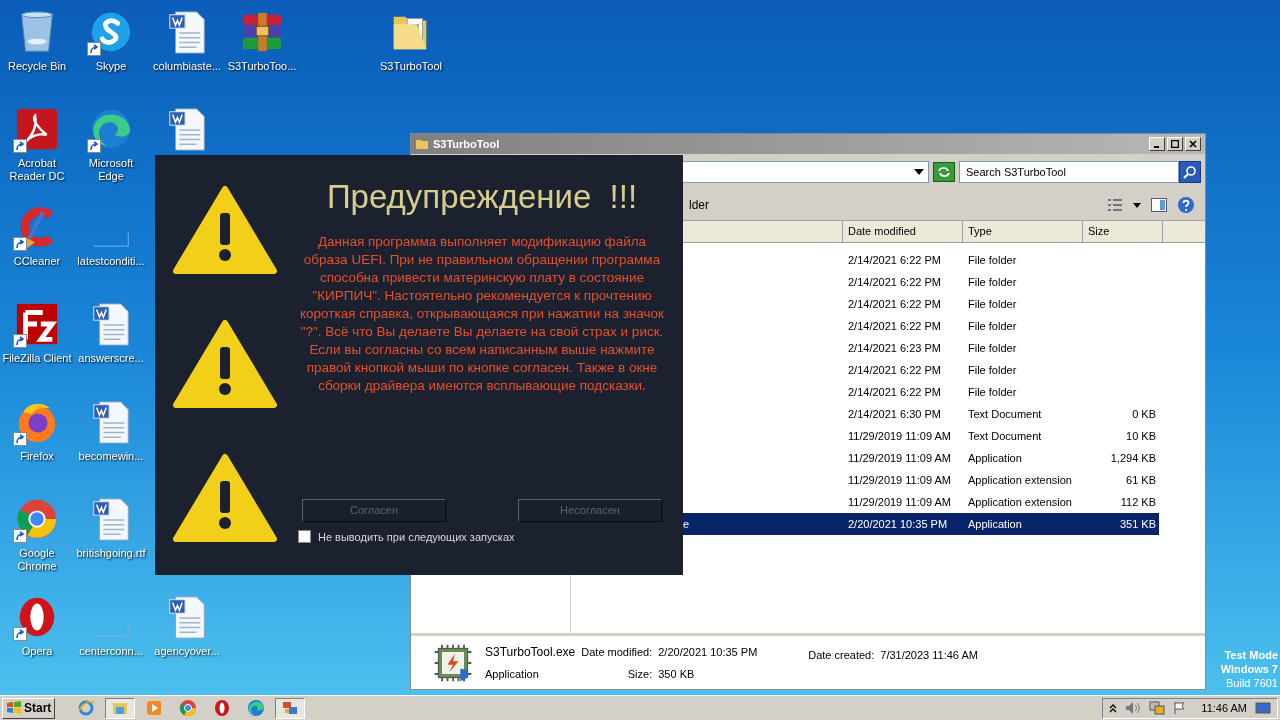 The width and height of the screenshot is (1280, 720). I want to click on field-value: 350 KB, so click(677, 674).